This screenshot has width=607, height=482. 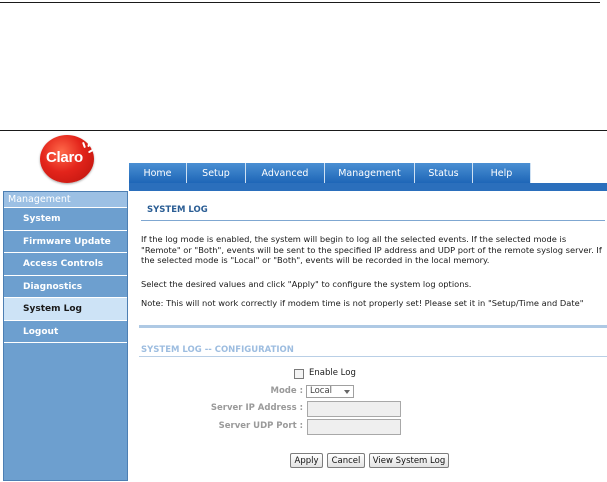 I want to click on sidebar-header: Management, so click(x=65, y=200).